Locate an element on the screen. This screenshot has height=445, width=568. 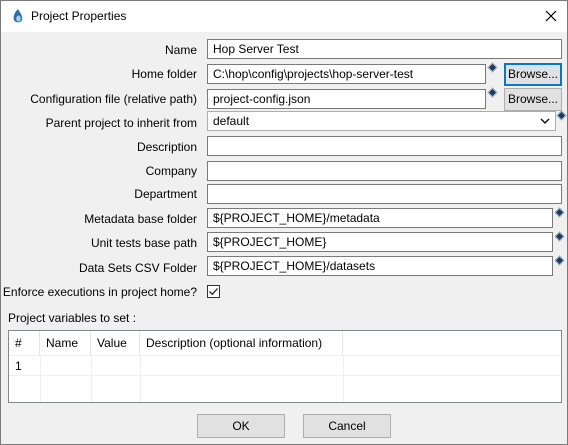
ok-button: OK is located at coordinates (241, 426).